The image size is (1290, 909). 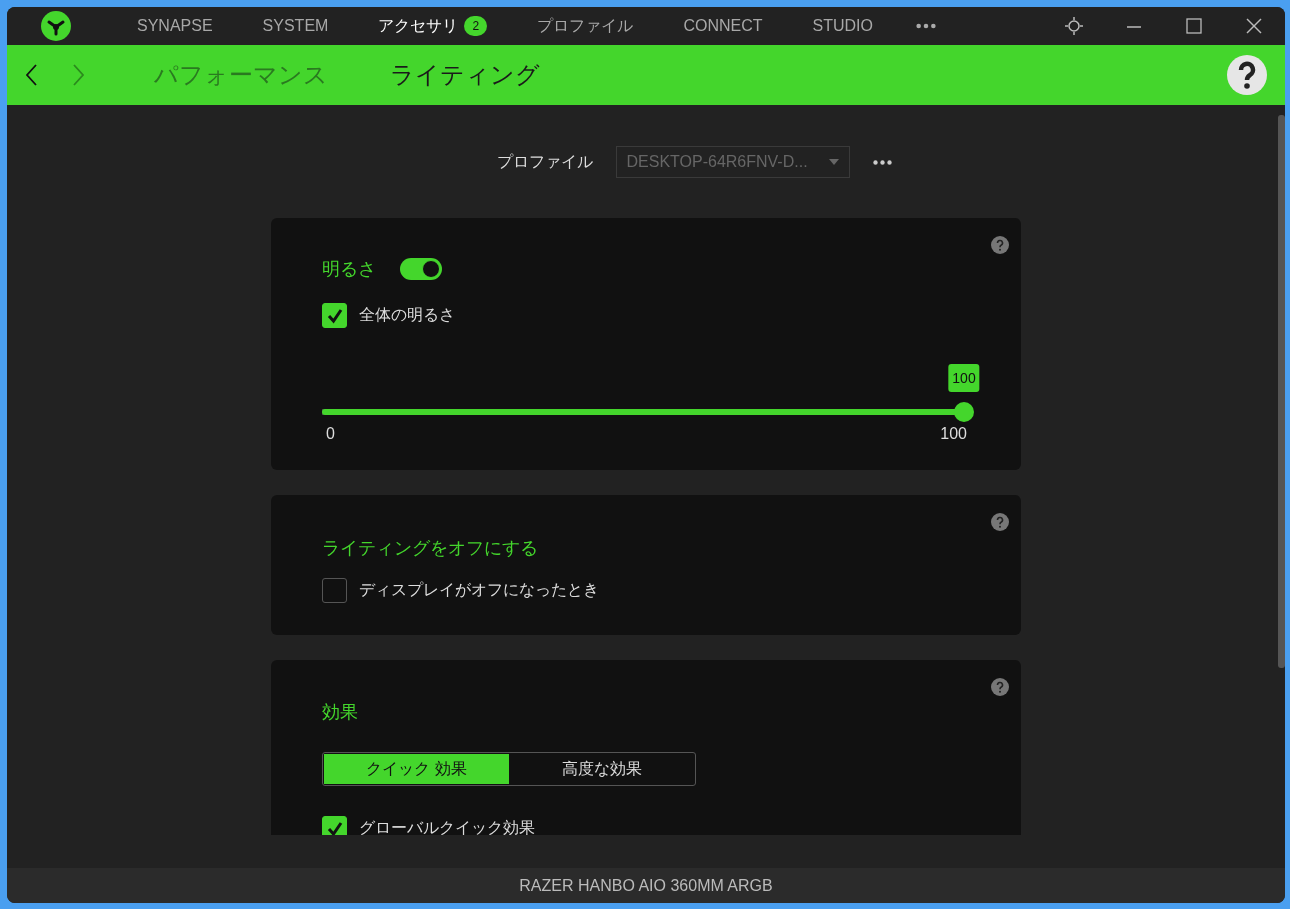 I want to click on nav-tab: プロファイル, so click(x=585, y=26).